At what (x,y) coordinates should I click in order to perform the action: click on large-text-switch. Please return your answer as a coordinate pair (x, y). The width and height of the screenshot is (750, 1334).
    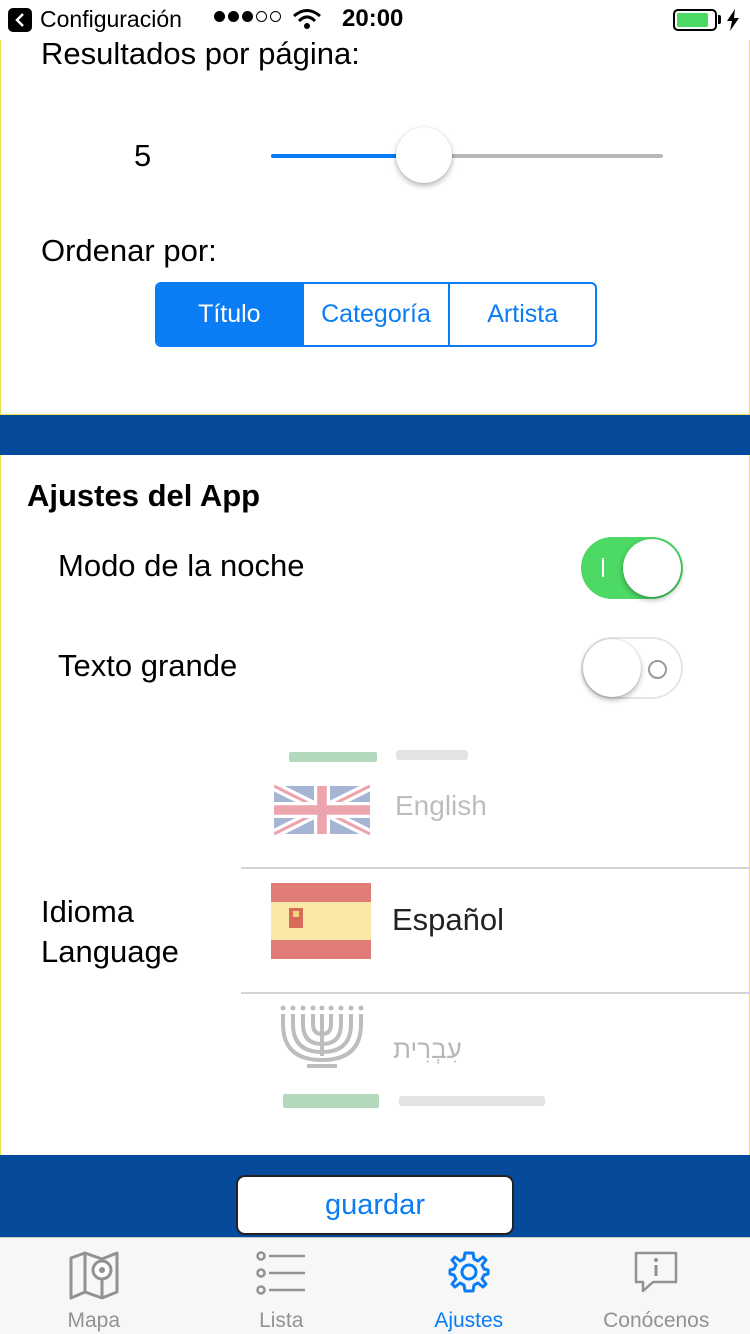
    Looking at the image, I should click on (632, 668).